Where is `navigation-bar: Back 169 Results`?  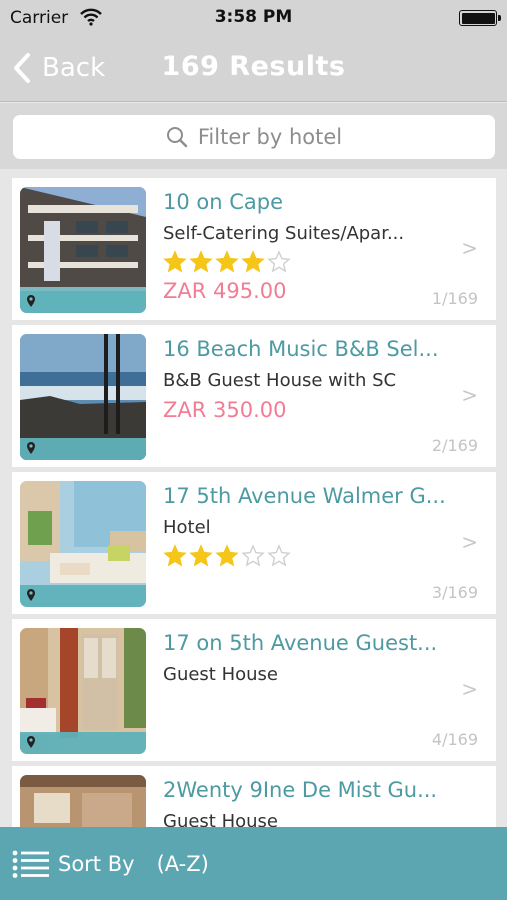 navigation-bar: Back 169 Results is located at coordinates (253, 69).